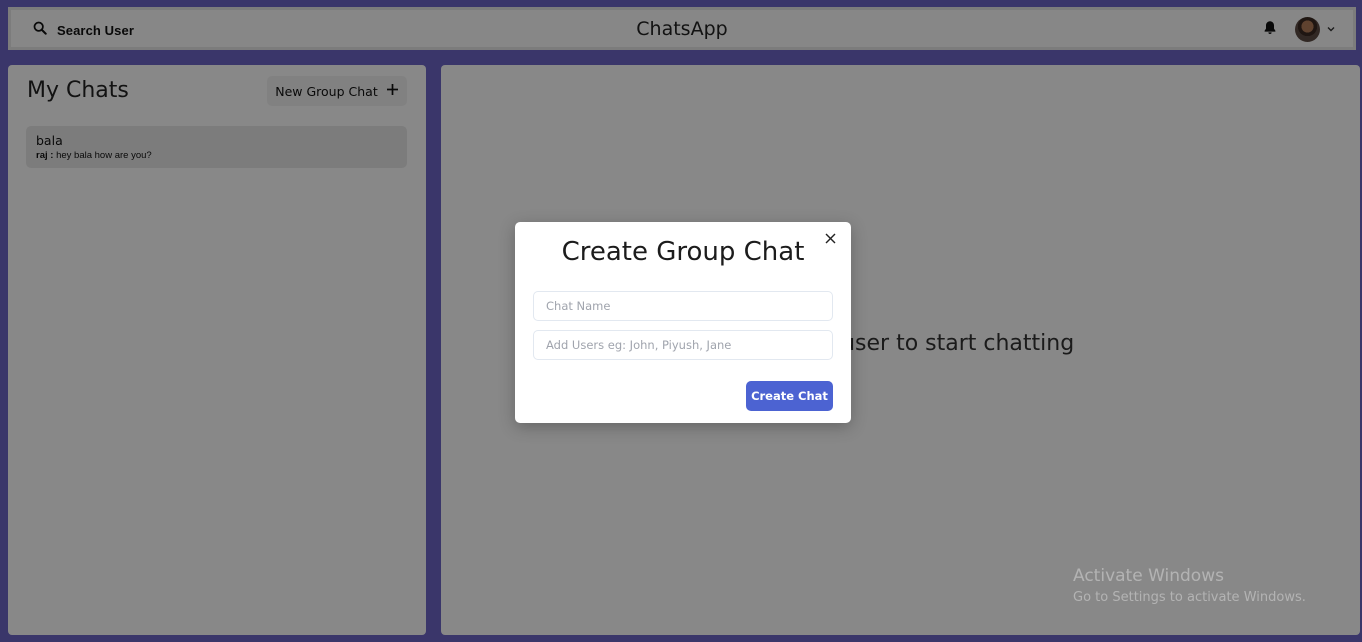  I want to click on create-group-chat-modal: Create Group Chat Create Chat, so click(683, 322).